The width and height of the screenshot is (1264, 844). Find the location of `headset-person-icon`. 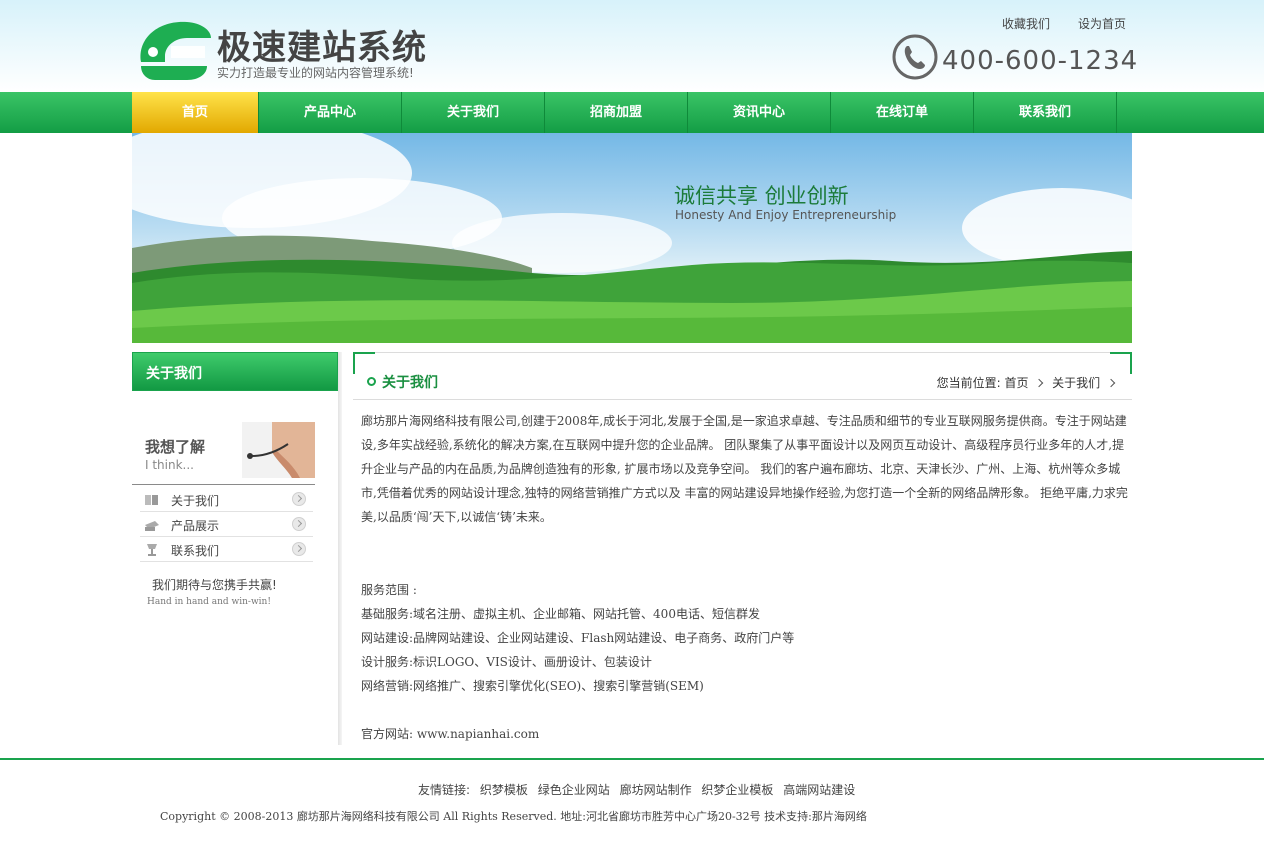

headset-person-icon is located at coordinates (278, 450).